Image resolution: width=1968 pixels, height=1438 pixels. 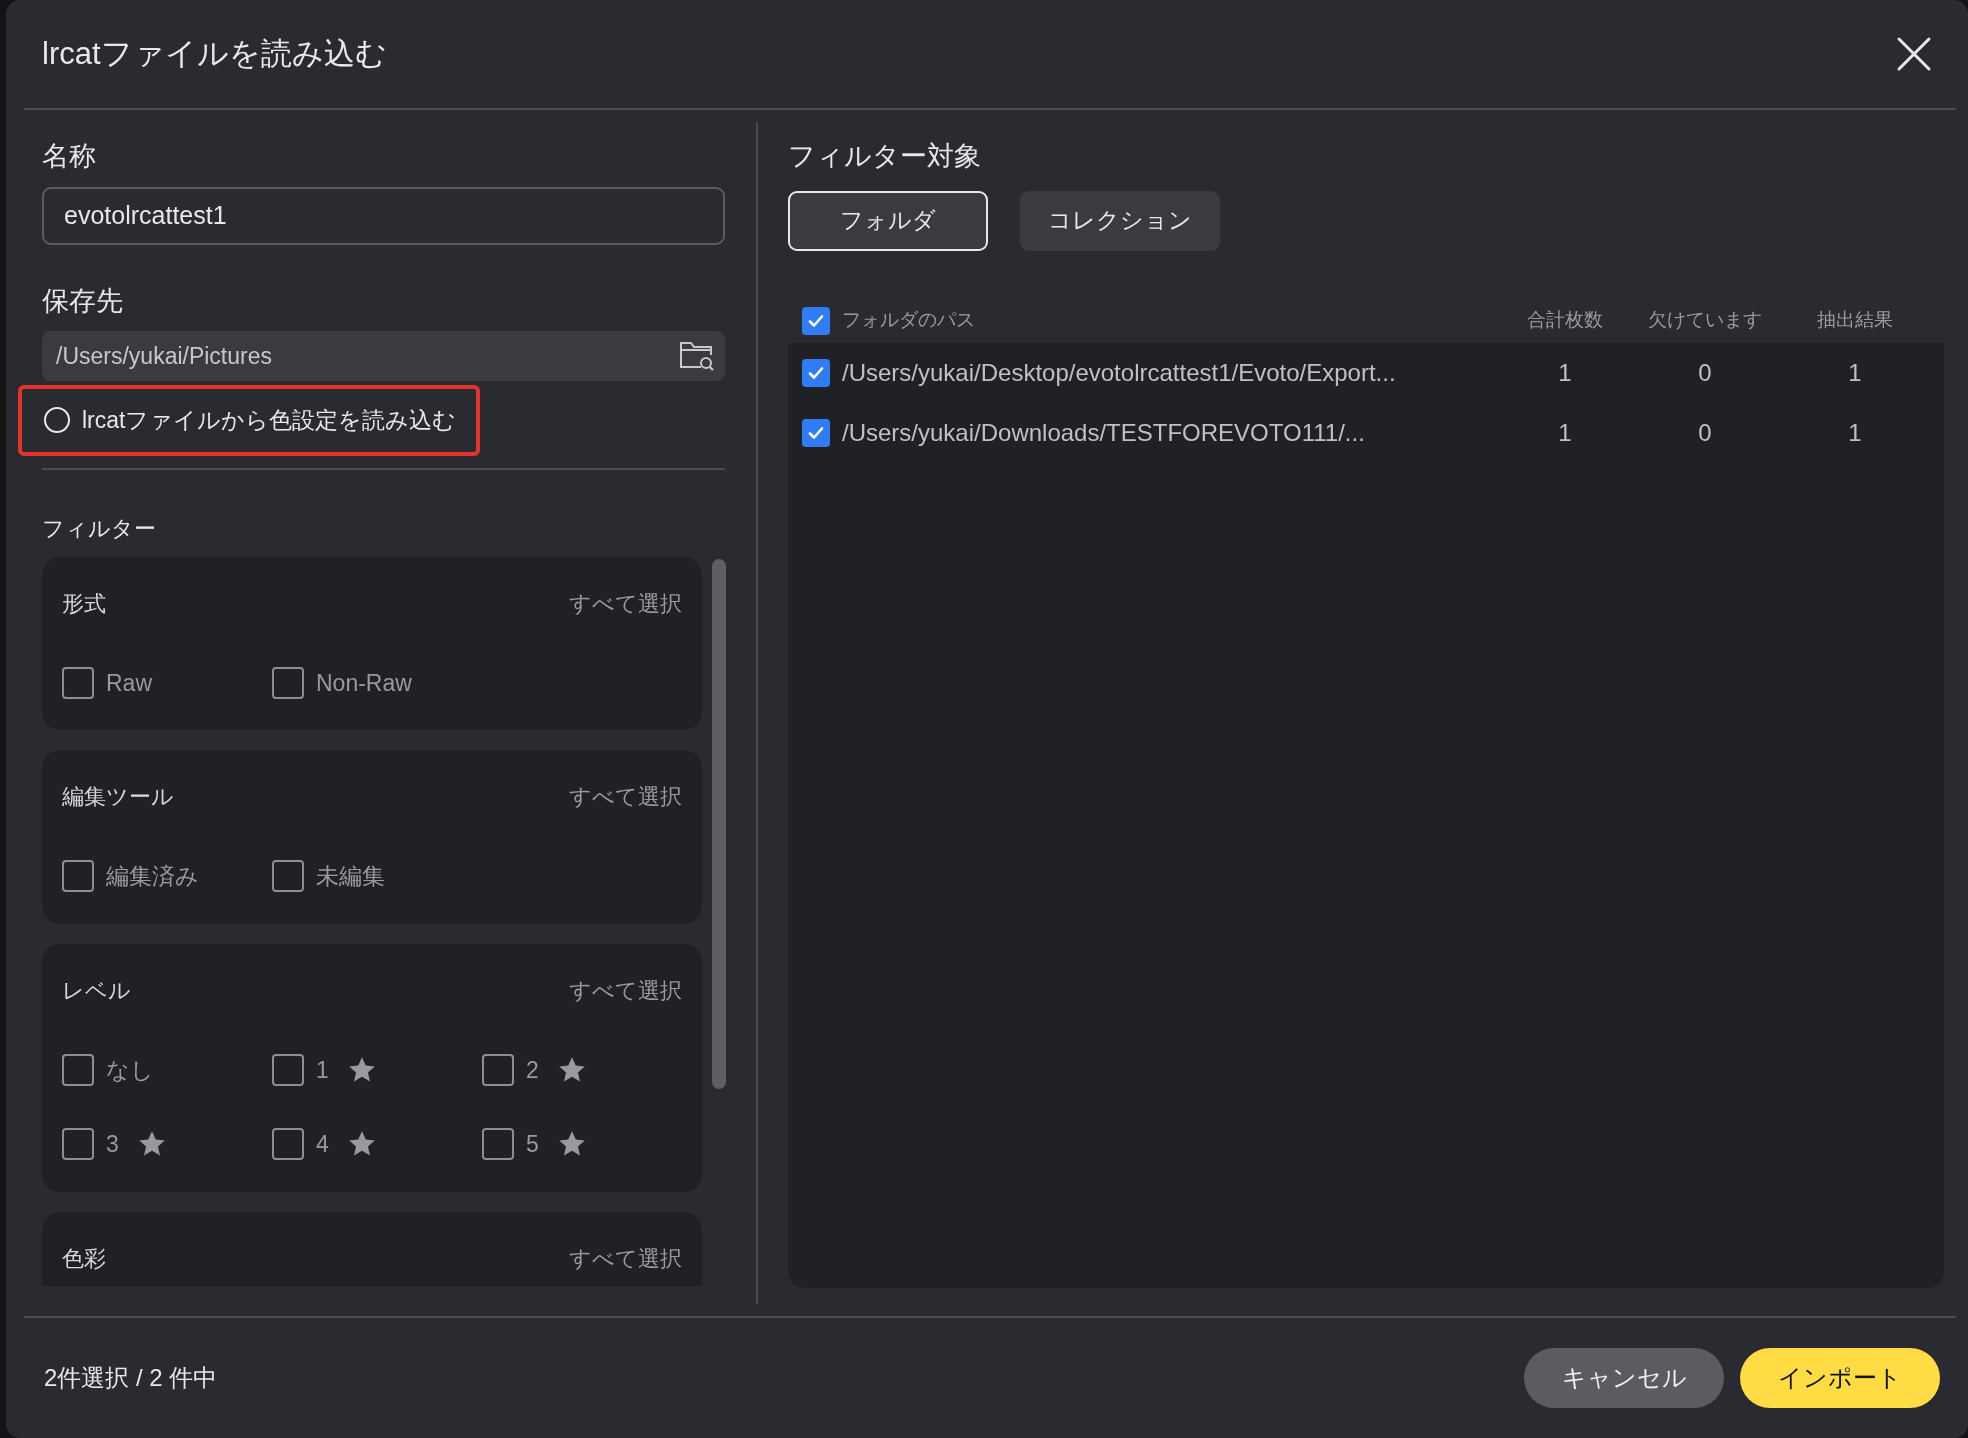 What do you see at coordinates (885, 156) in the screenshot?
I see `section-title: フィルター対象` at bounding box center [885, 156].